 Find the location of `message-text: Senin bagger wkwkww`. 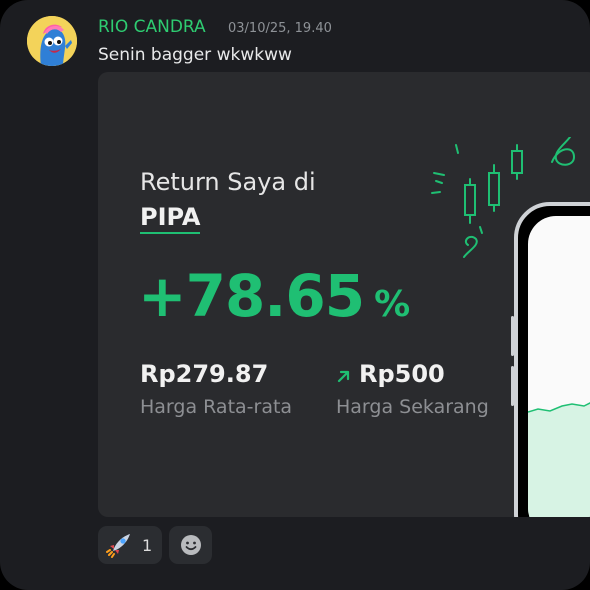

message-text: Senin bagger wkwkww is located at coordinates (195, 55).